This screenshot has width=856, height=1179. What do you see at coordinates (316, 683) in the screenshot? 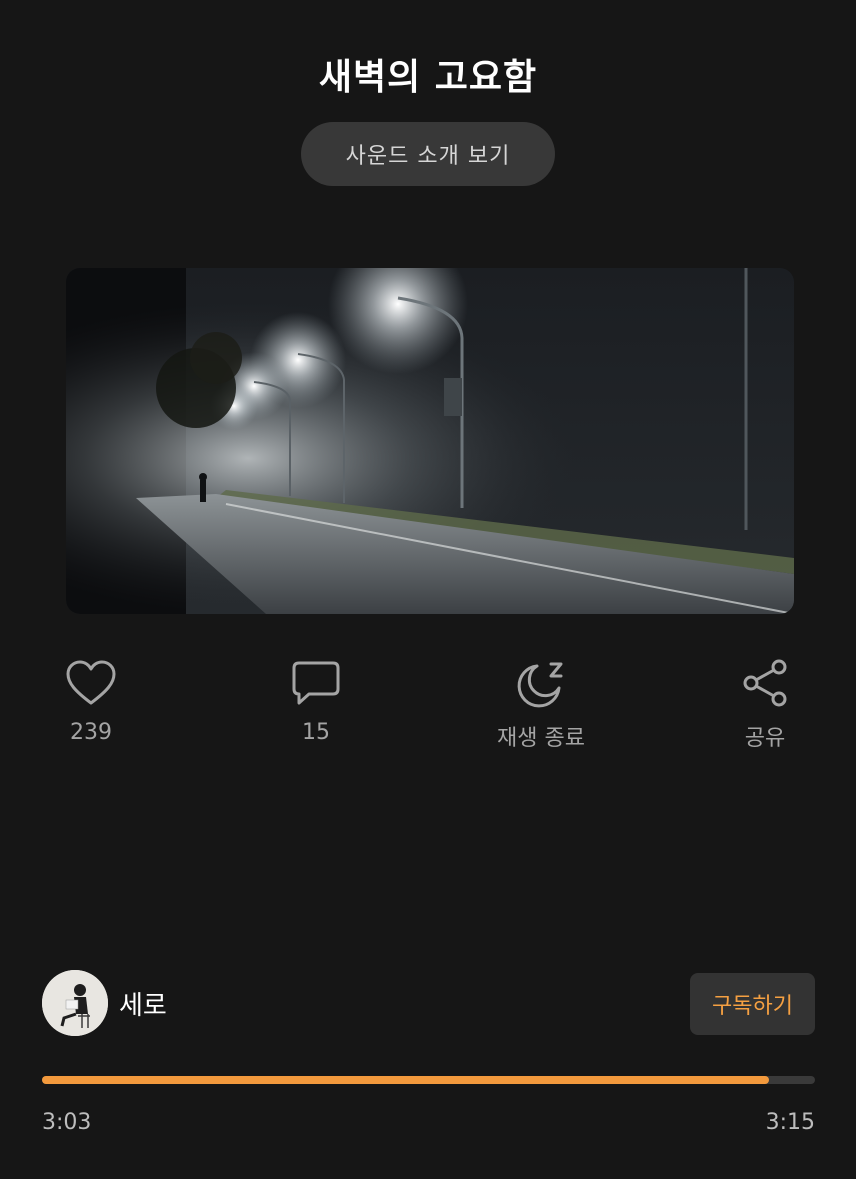
I see `speech-bubble-icon` at bounding box center [316, 683].